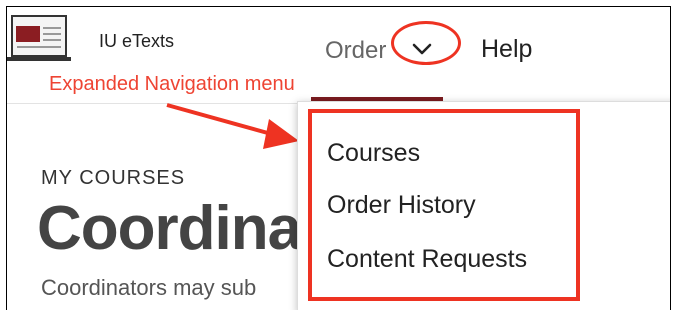 The width and height of the screenshot is (677, 310). Describe the element at coordinates (373, 153) in the screenshot. I see `menu-item-courses: Courses` at that location.